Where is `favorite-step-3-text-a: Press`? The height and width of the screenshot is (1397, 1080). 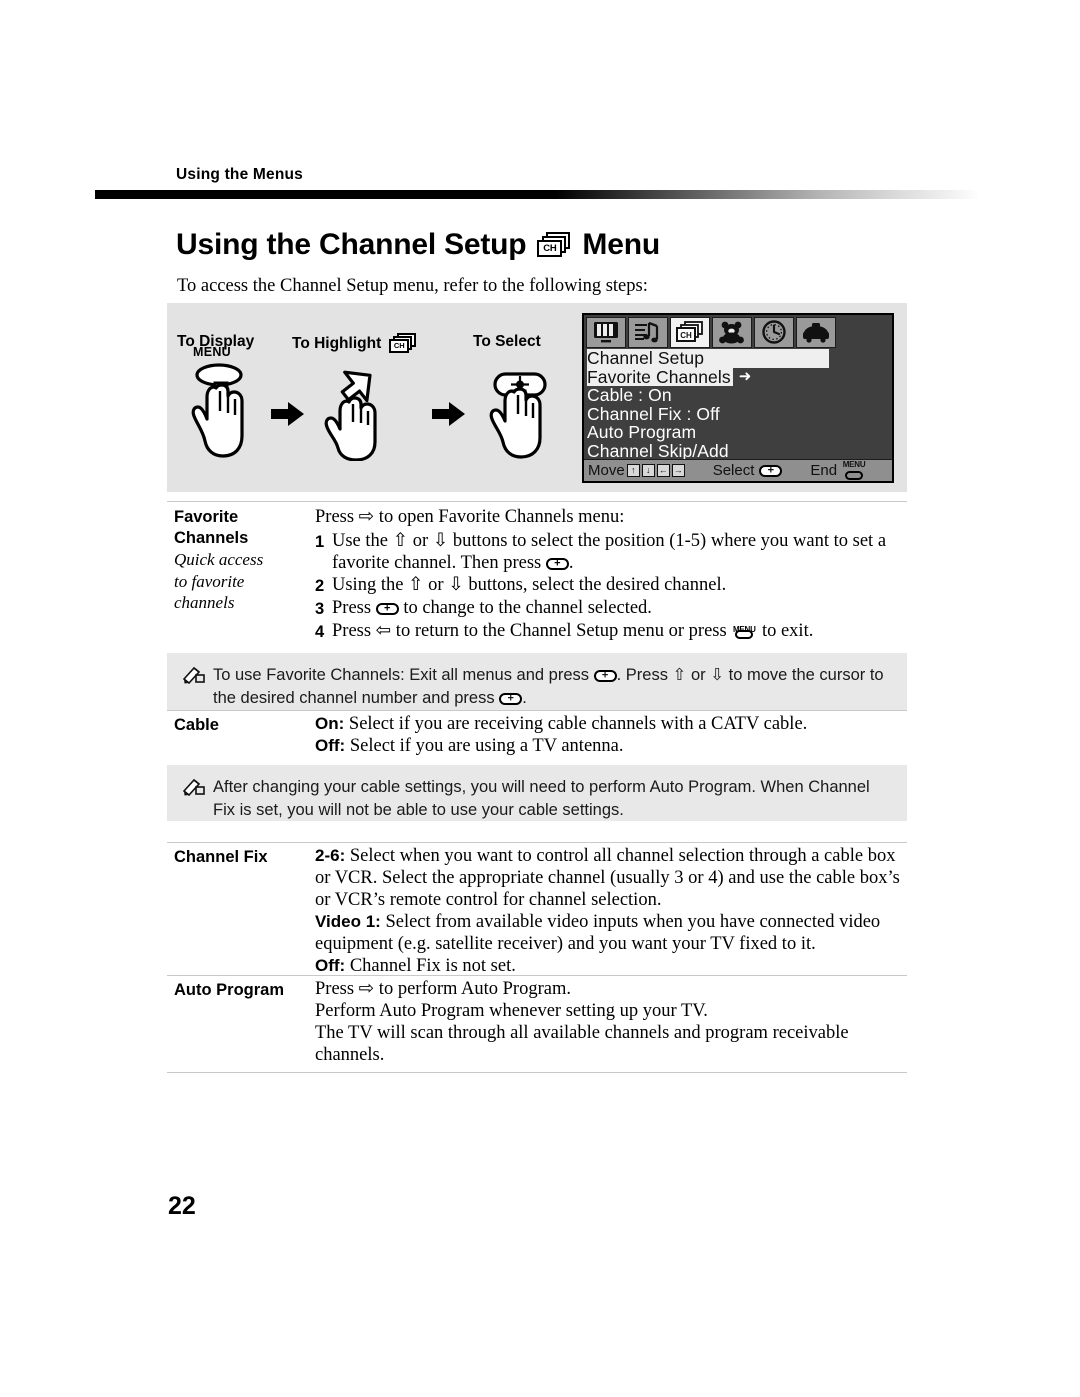 favorite-step-3-text-a: Press is located at coordinates (354, 608).